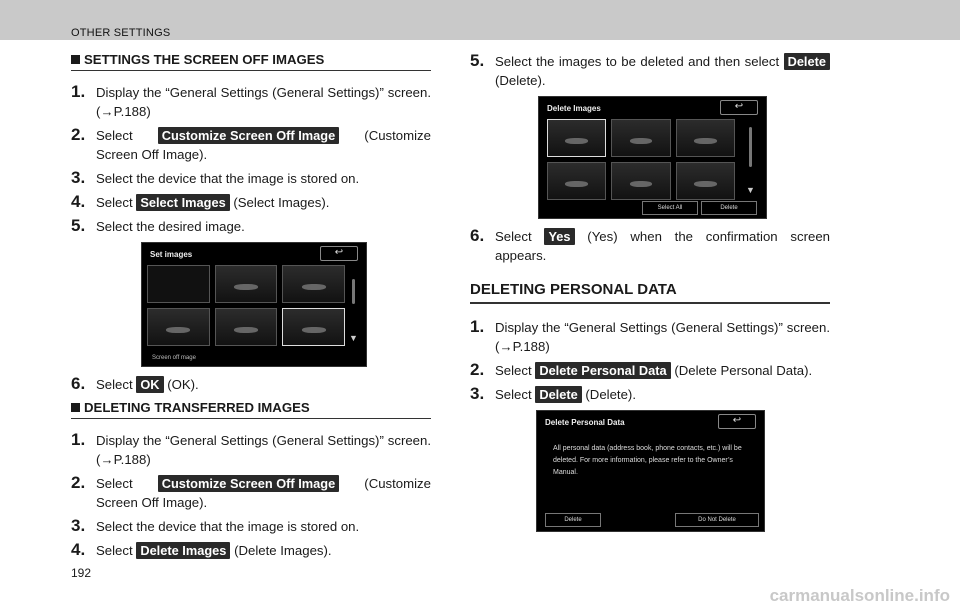  I want to click on header-title: OTHER SETTINGS, so click(121, 33).